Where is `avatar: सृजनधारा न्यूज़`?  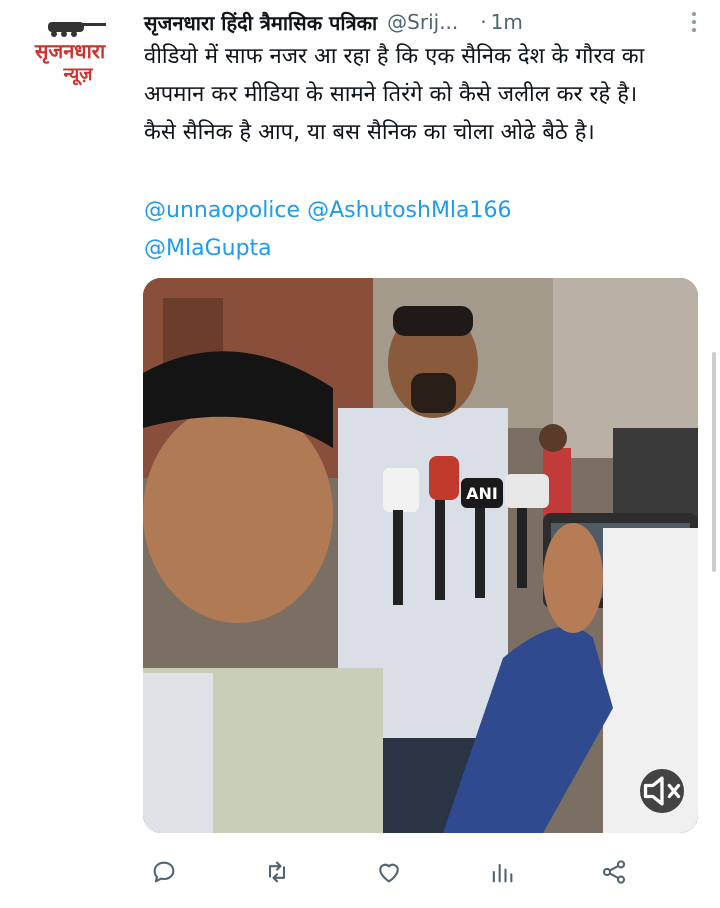
avatar: सृजनधारा न्यूज़ is located at coordinates (72, 51).